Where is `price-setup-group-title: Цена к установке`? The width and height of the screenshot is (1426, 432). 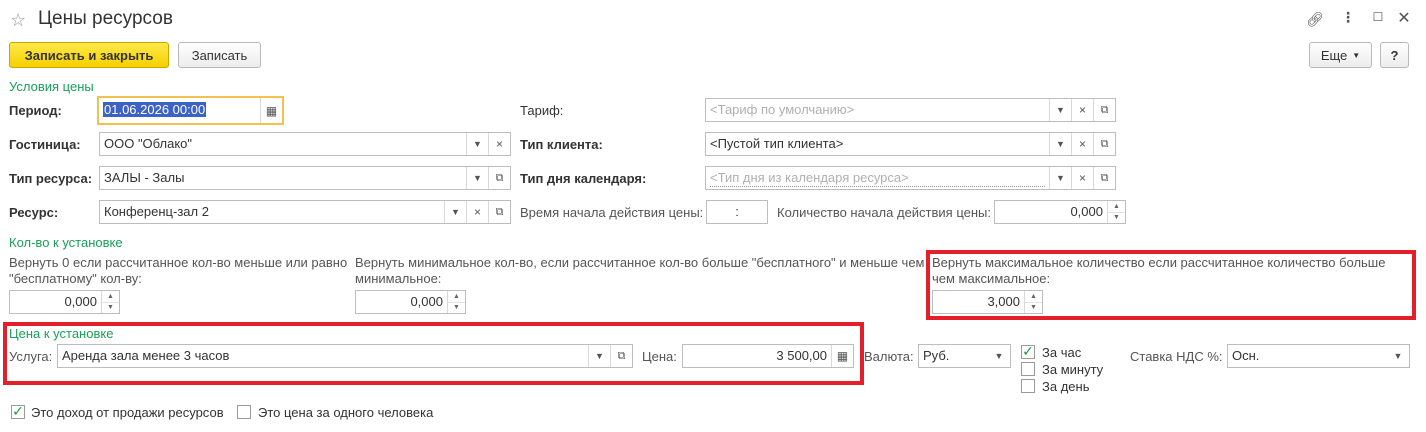
price-setup-group-title: Цена к установке is located at coordinates (61, 333).